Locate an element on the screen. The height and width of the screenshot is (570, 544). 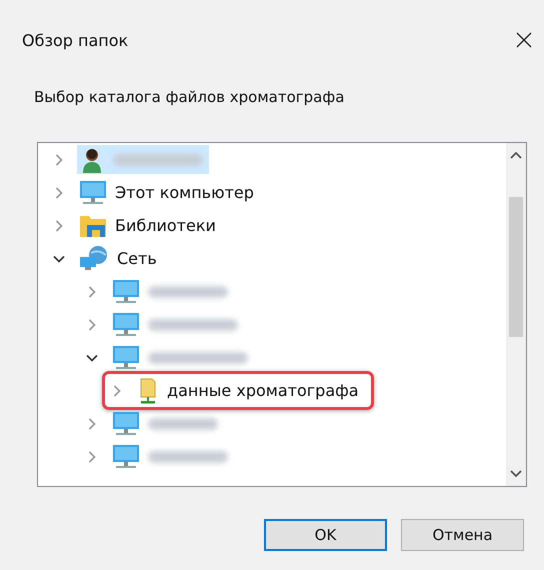
redacted-label is located at coordinates (183, 424).